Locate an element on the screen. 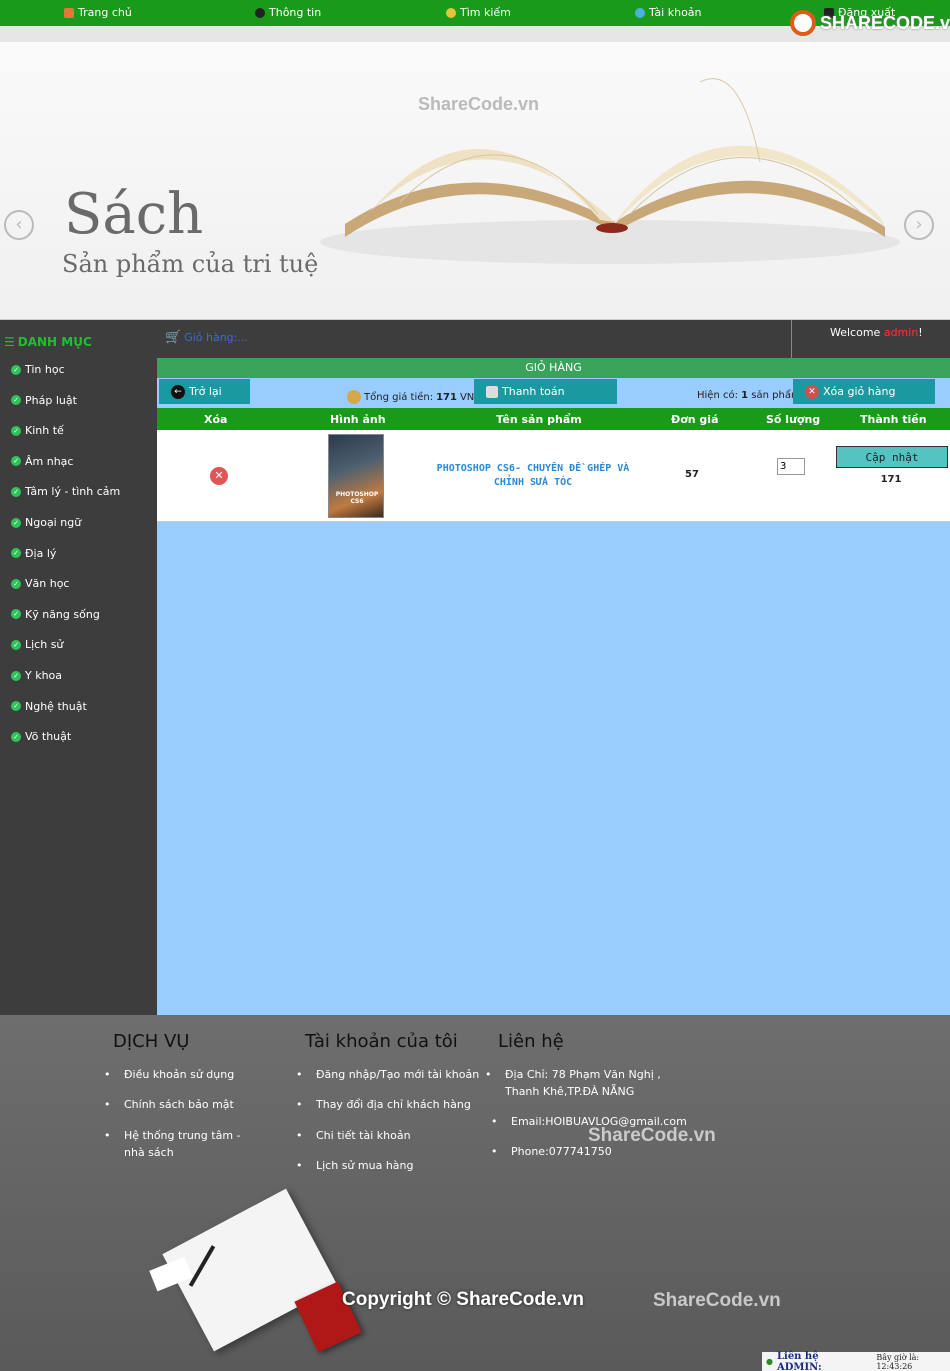 The width and height of the screenshot is (950, 1371). checkout-button: Thanh toán is located at coordinates (545, 391).